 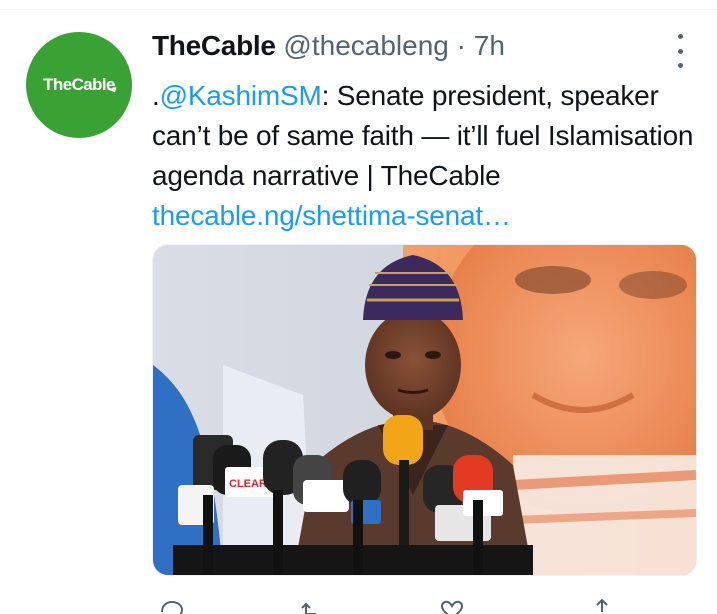 I want to click on like-button, so click(x=452, y=606).